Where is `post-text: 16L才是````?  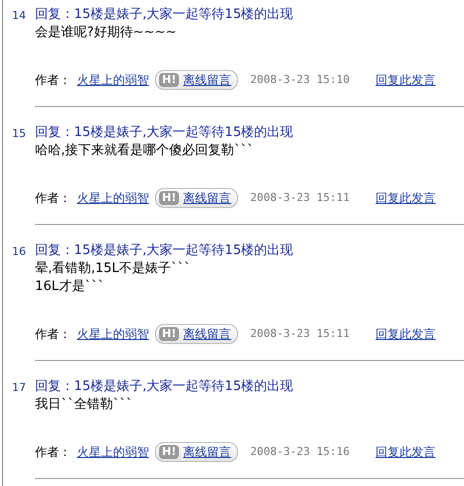 post-text: 16L才是``` is located at coordinates (70, 287).